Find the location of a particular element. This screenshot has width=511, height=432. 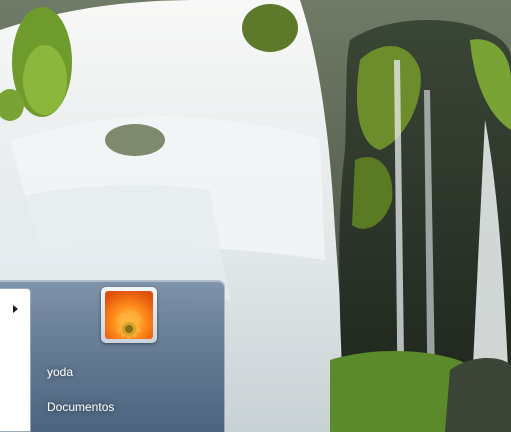

orange-flower-icon is located at coordinates (129, 315).